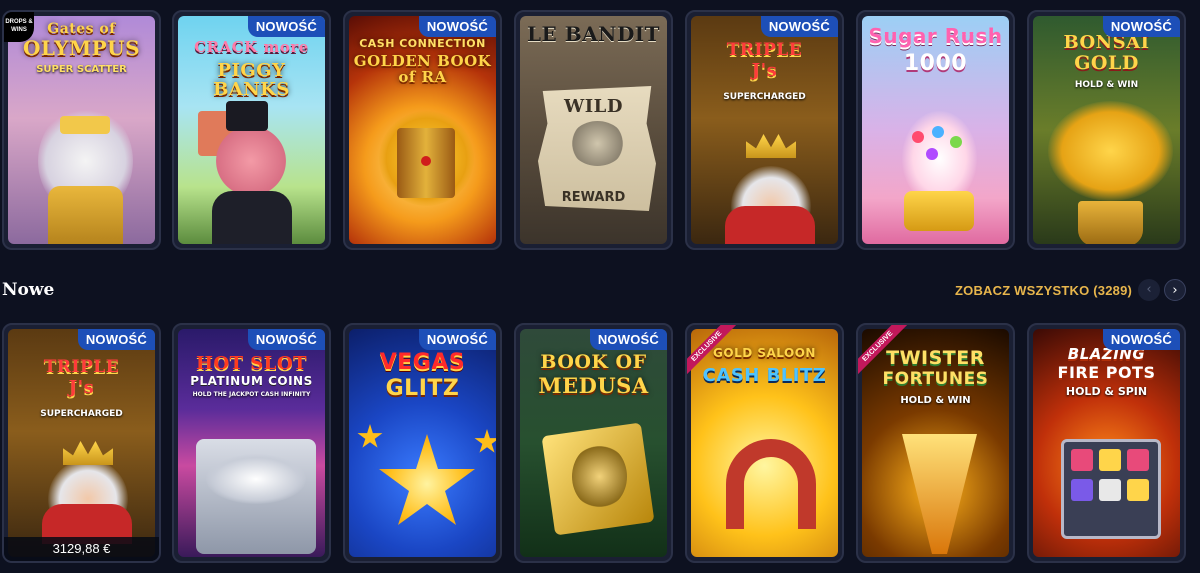 The image size is (1200, 573). Describe the element at coordinates (251, 381) in the screenshot. I see `game-title-line2: PLATINUM COINS` at that location.